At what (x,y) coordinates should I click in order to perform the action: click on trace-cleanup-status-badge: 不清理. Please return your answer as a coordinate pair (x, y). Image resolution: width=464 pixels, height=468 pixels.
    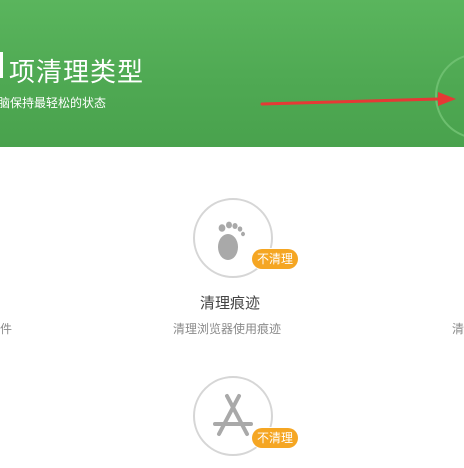
    Looking at the image, I should click on (275, 259).